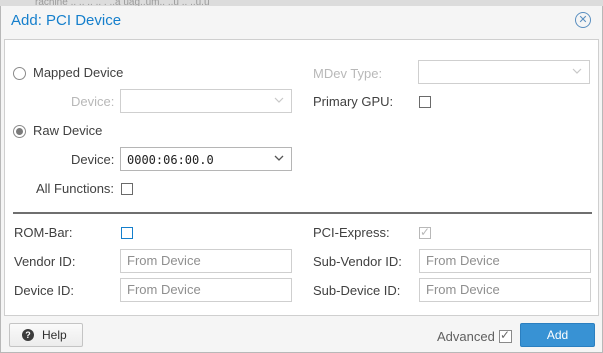 The height and width of the screenshot is (353, 603). I want to click on help-button: ? Help, so click(46, 335).